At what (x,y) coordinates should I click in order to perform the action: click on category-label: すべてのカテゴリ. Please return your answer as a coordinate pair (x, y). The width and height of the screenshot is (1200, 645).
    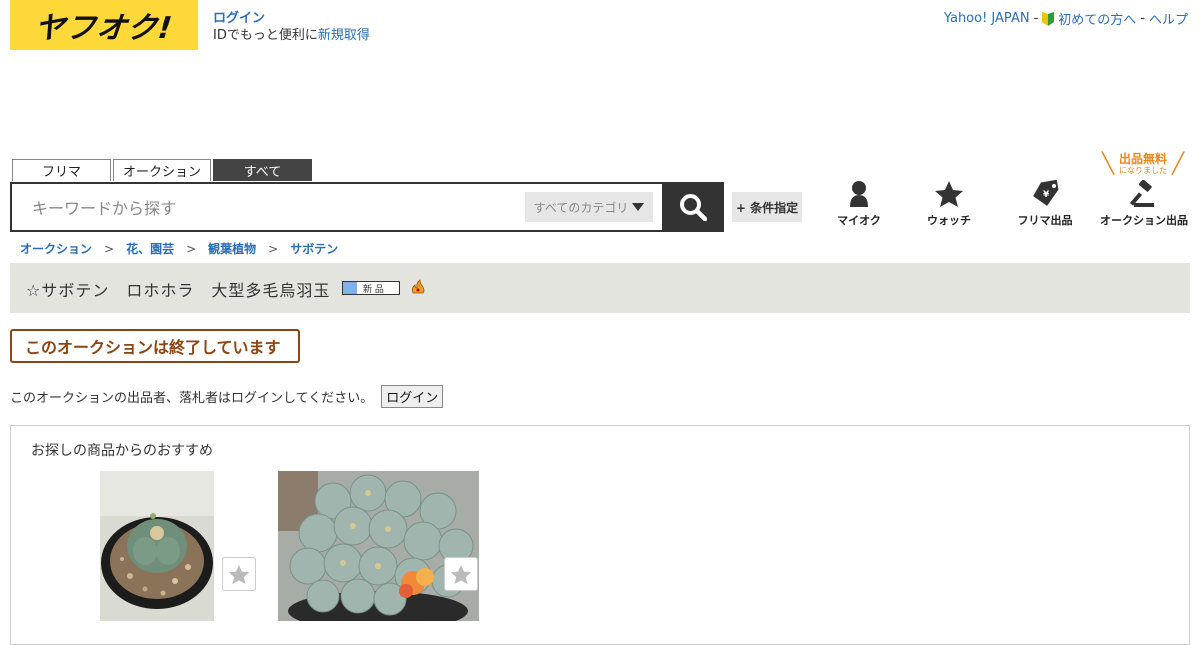
    Looking at the image, I should click on (581, 207).